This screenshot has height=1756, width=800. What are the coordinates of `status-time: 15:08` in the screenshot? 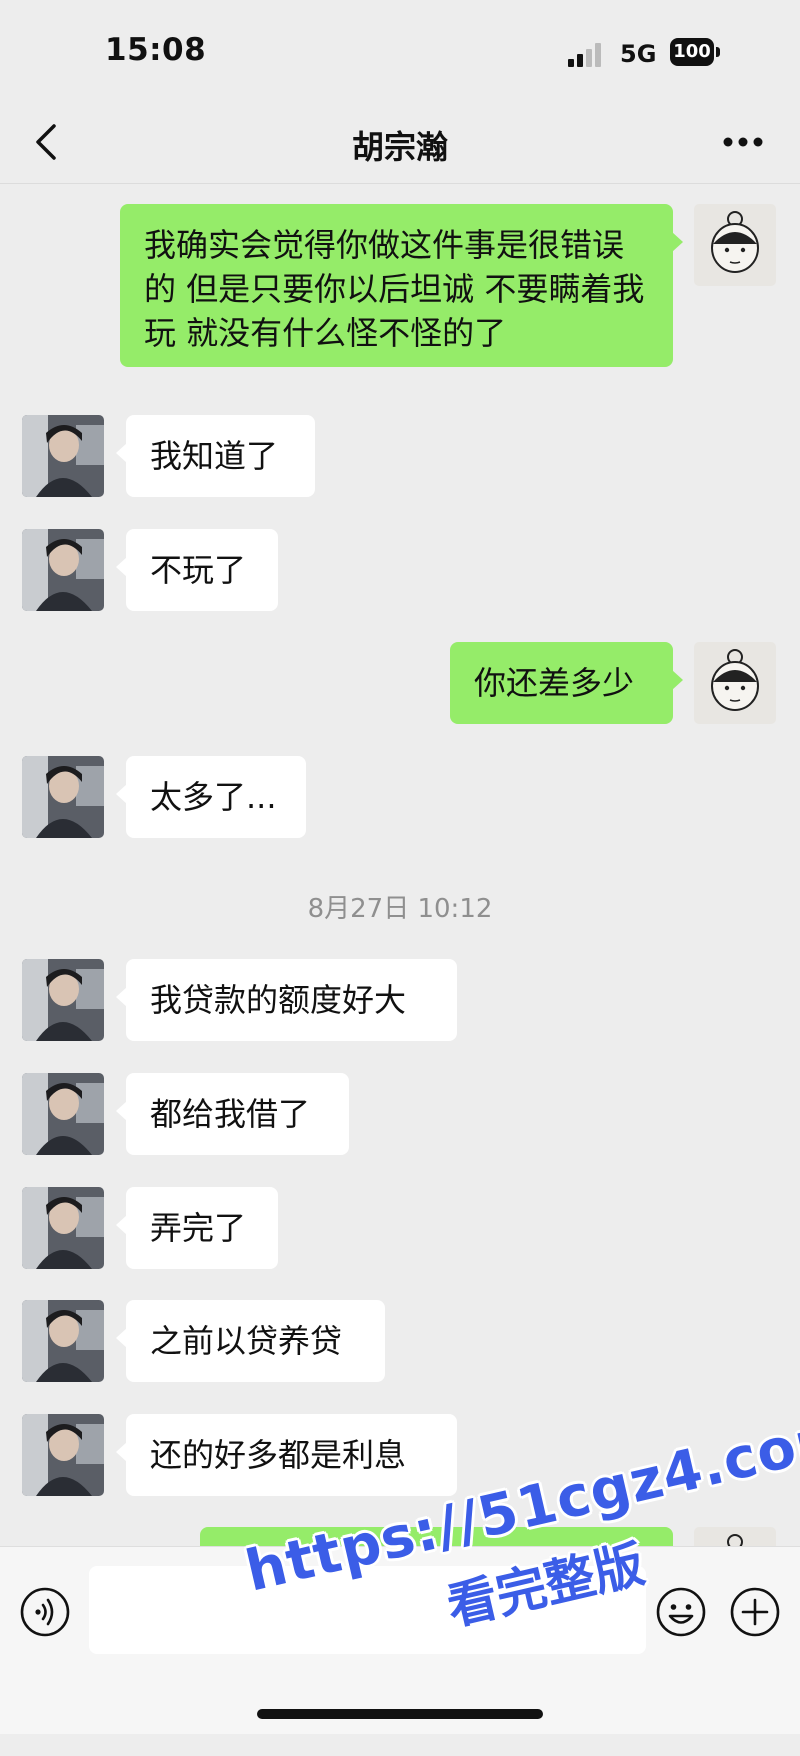 It's located at (156, 50).